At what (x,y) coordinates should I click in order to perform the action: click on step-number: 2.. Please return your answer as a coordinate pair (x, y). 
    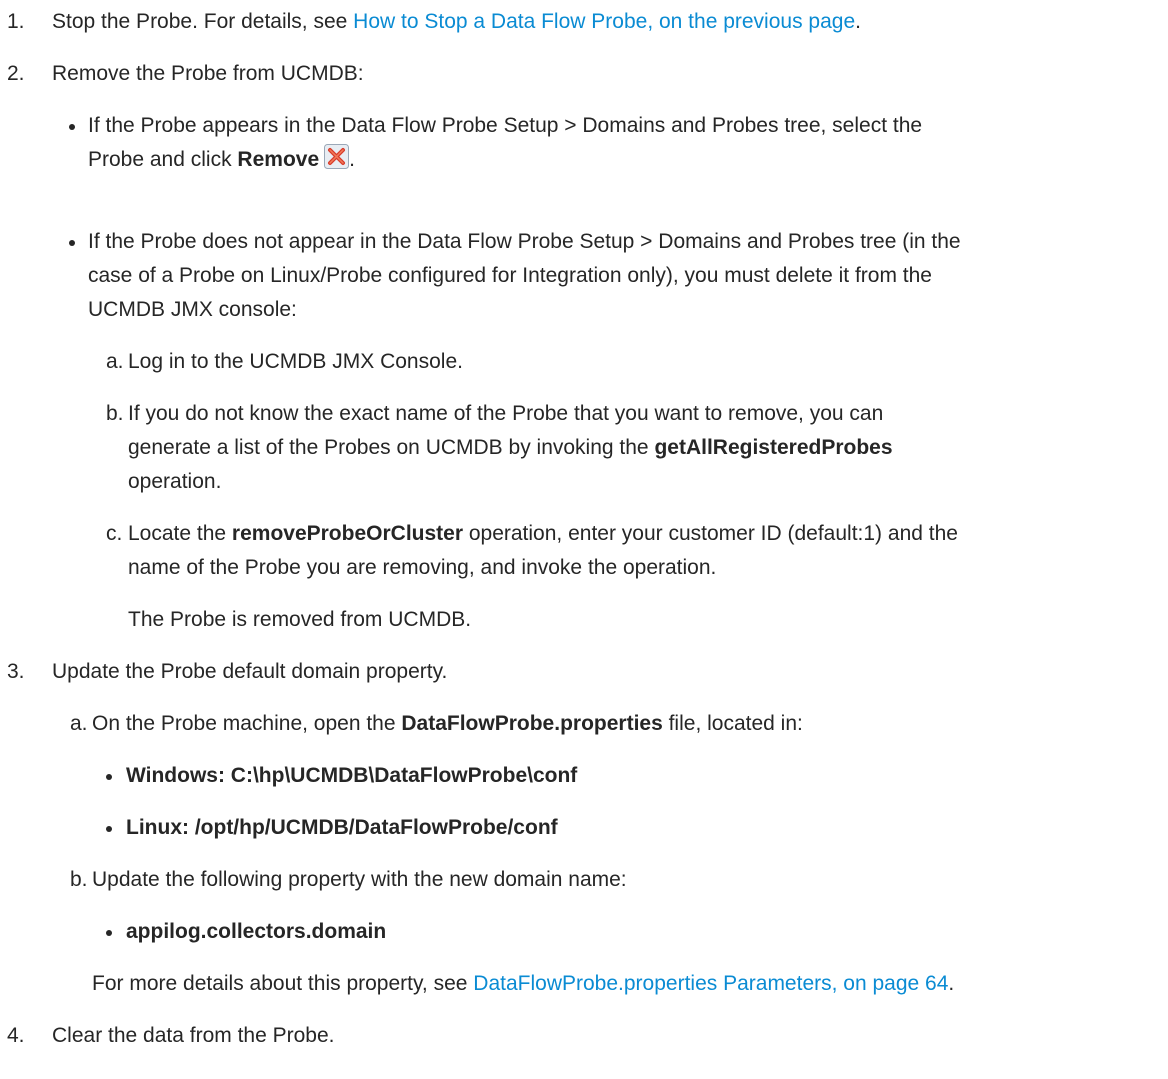
    Looking at the image, I should click on (16, 73).